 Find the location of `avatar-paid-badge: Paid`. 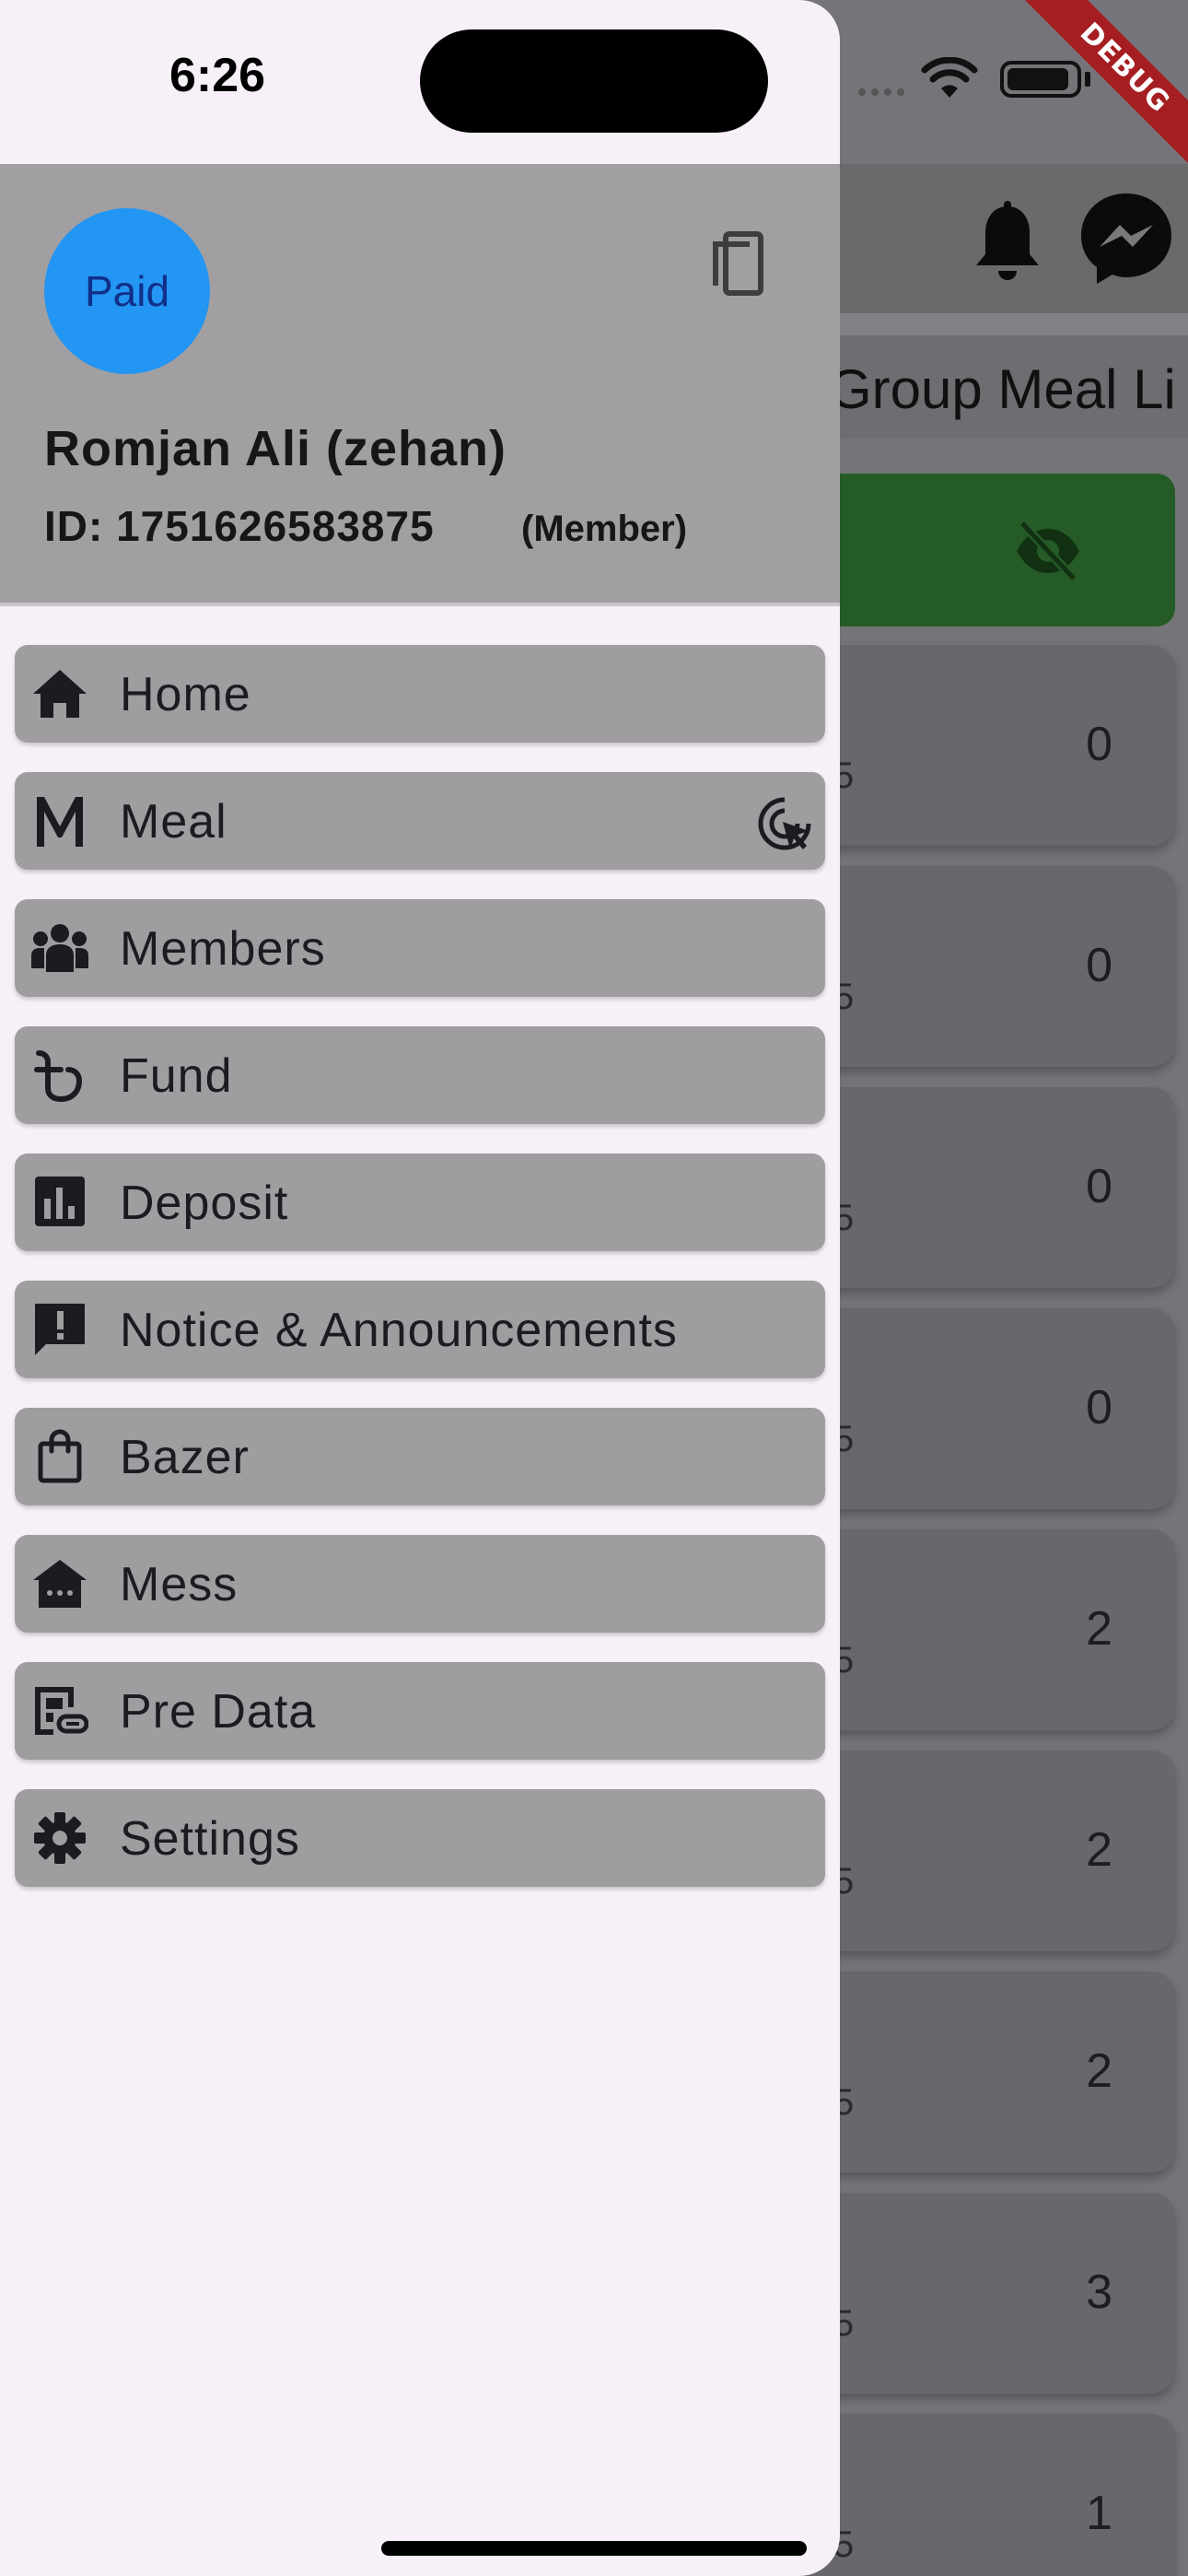

avatar-paid-badge: Paid is located at coordinates (127, 291).